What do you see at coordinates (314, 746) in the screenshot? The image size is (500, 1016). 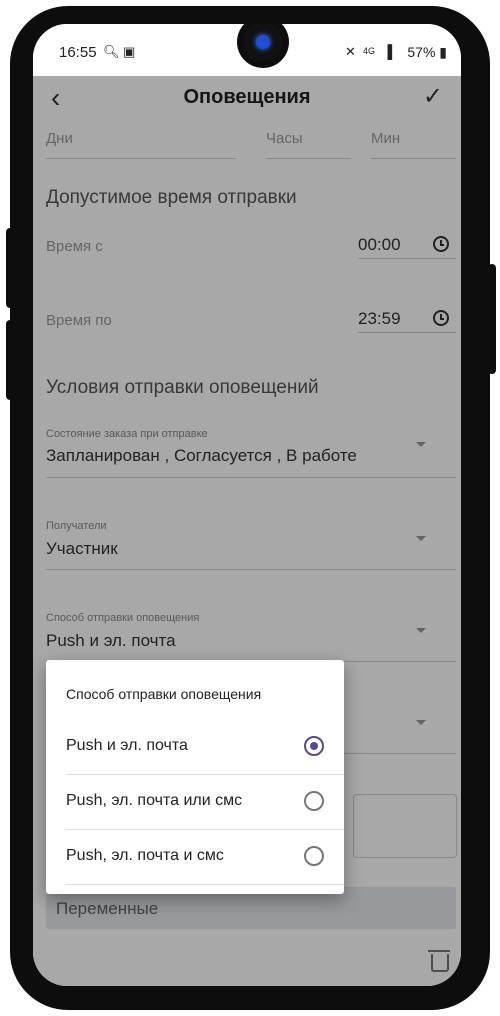 I see `radio-selected-icon` at bounding box center [314, 746].